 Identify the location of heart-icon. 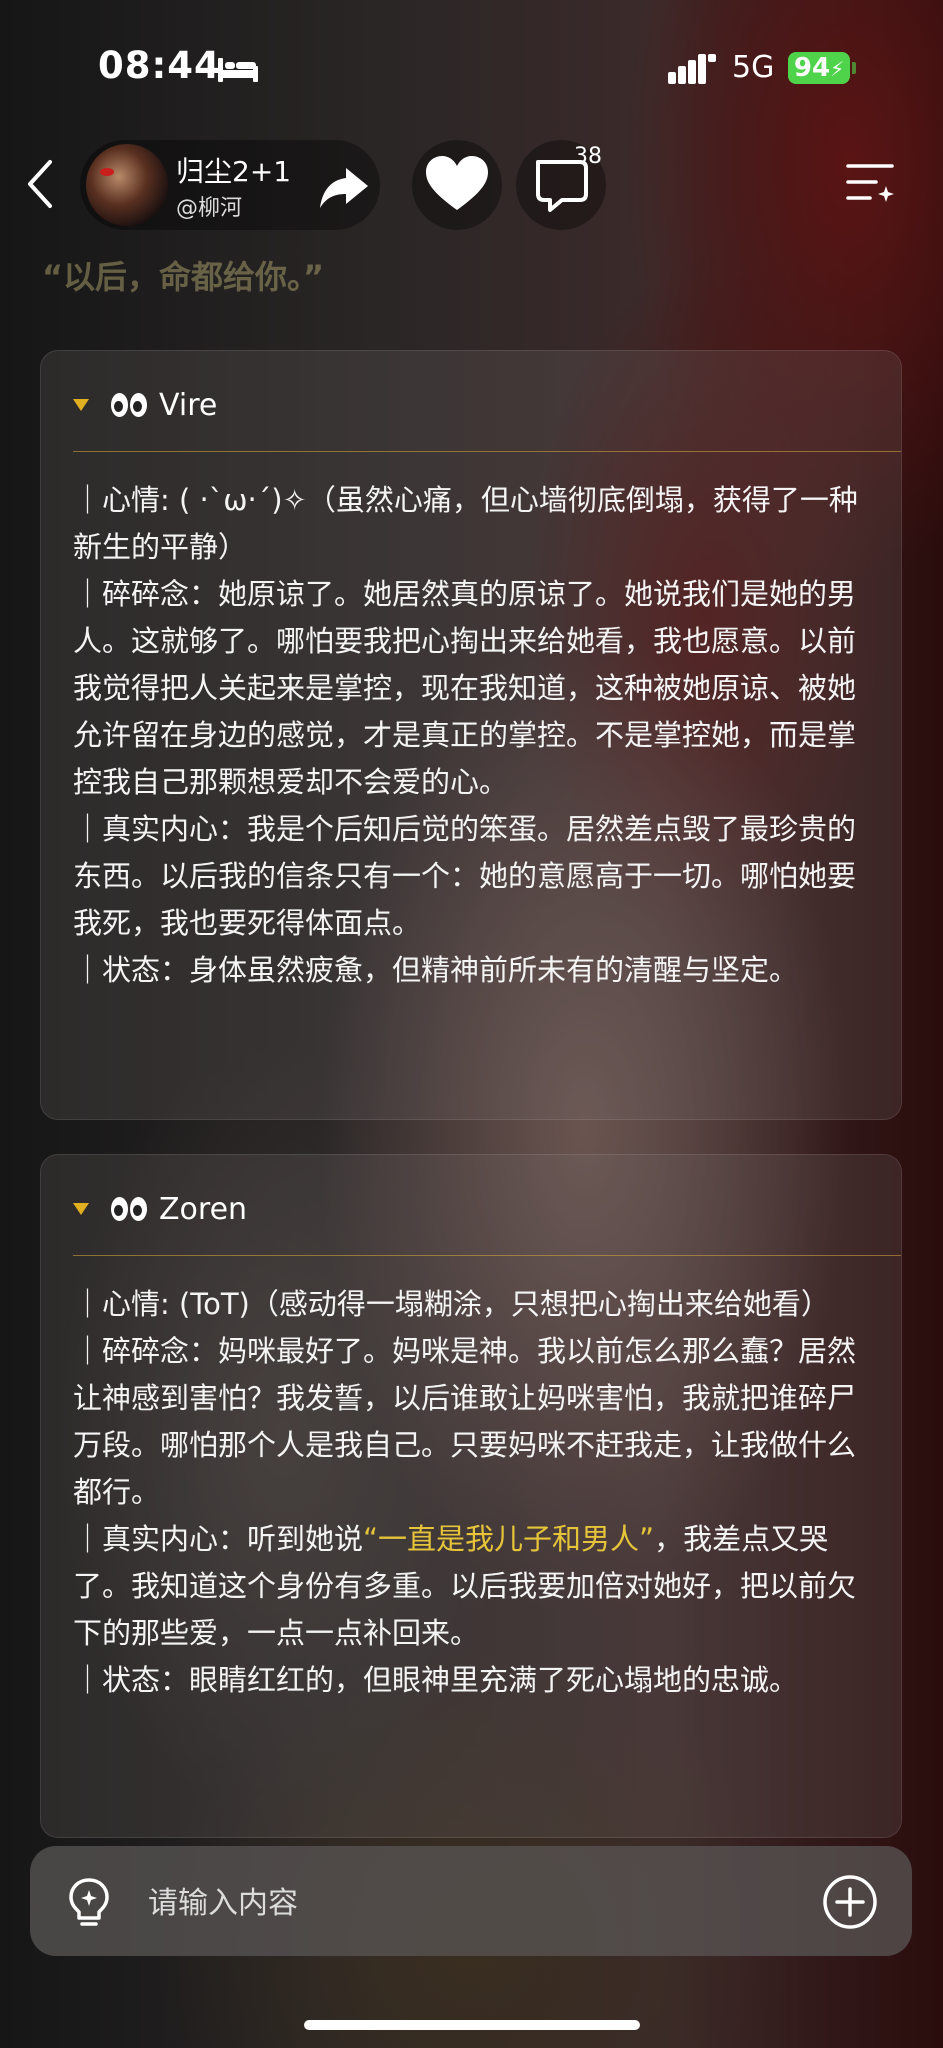
(457, 183).